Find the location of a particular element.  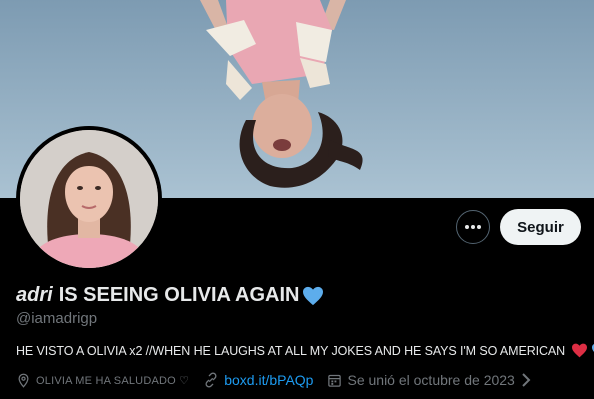

more-options-button is located at coordinates (473, 227).